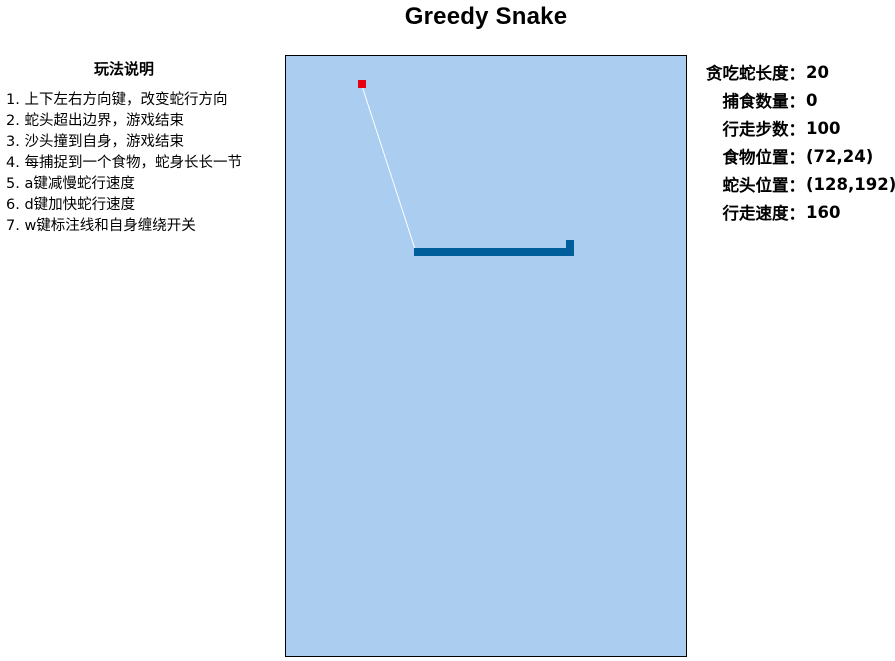  Describe the element at coordinates (823, 212) in the screenshot. I see `stat-value: 160` at that location.